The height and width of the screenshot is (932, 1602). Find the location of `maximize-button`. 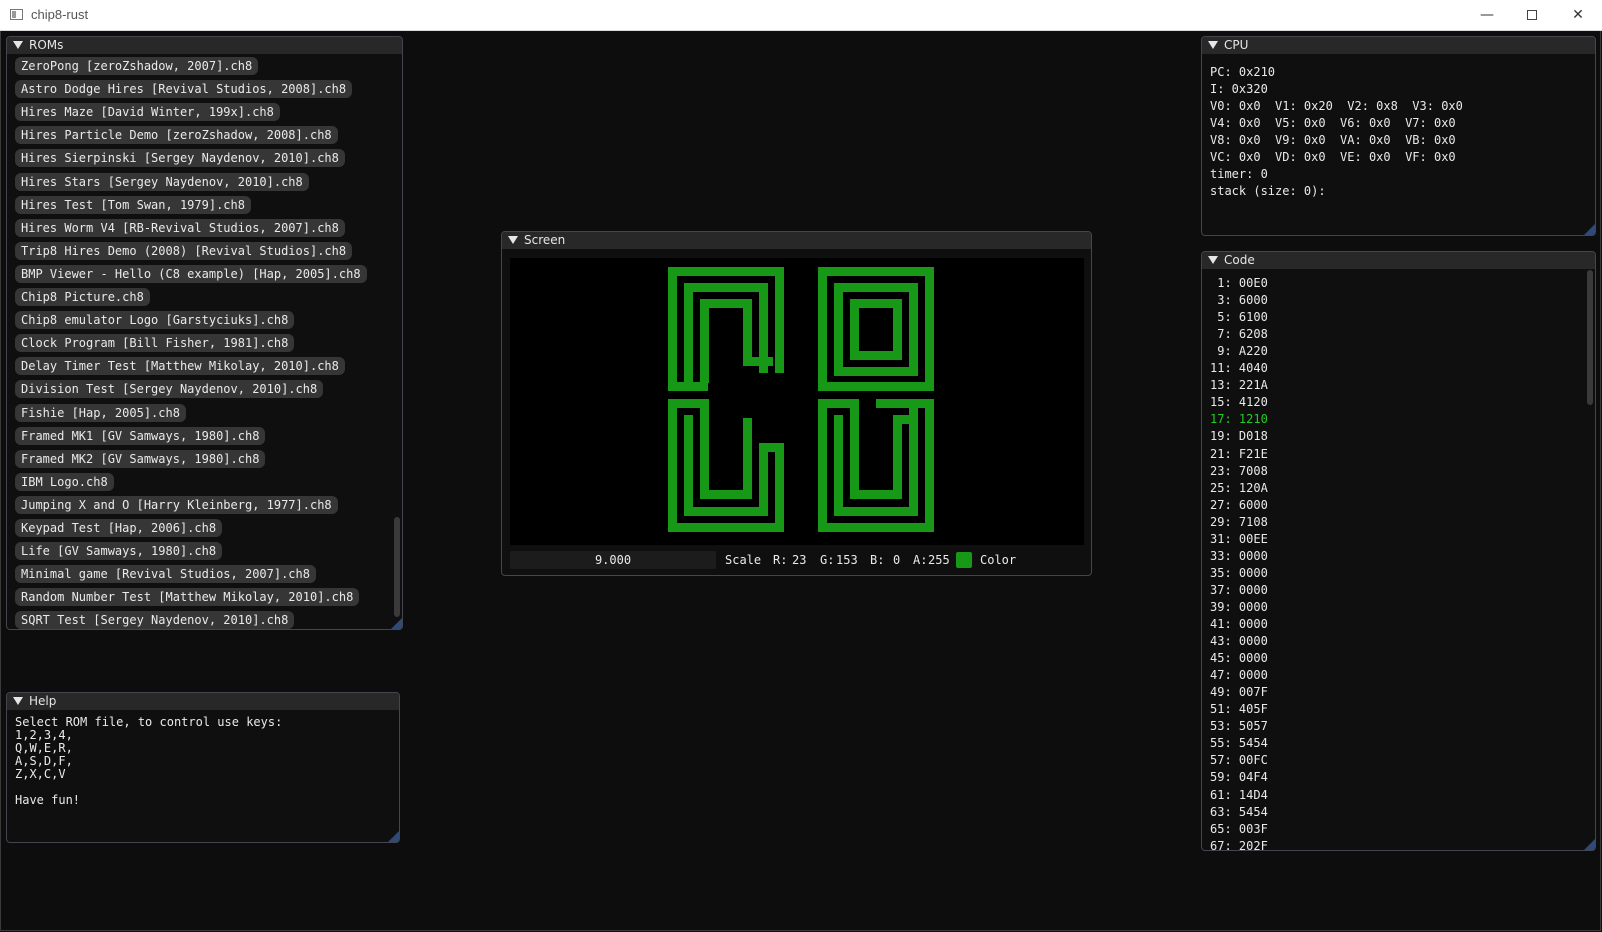

maximize-button is located at coordinates (1532, 15).